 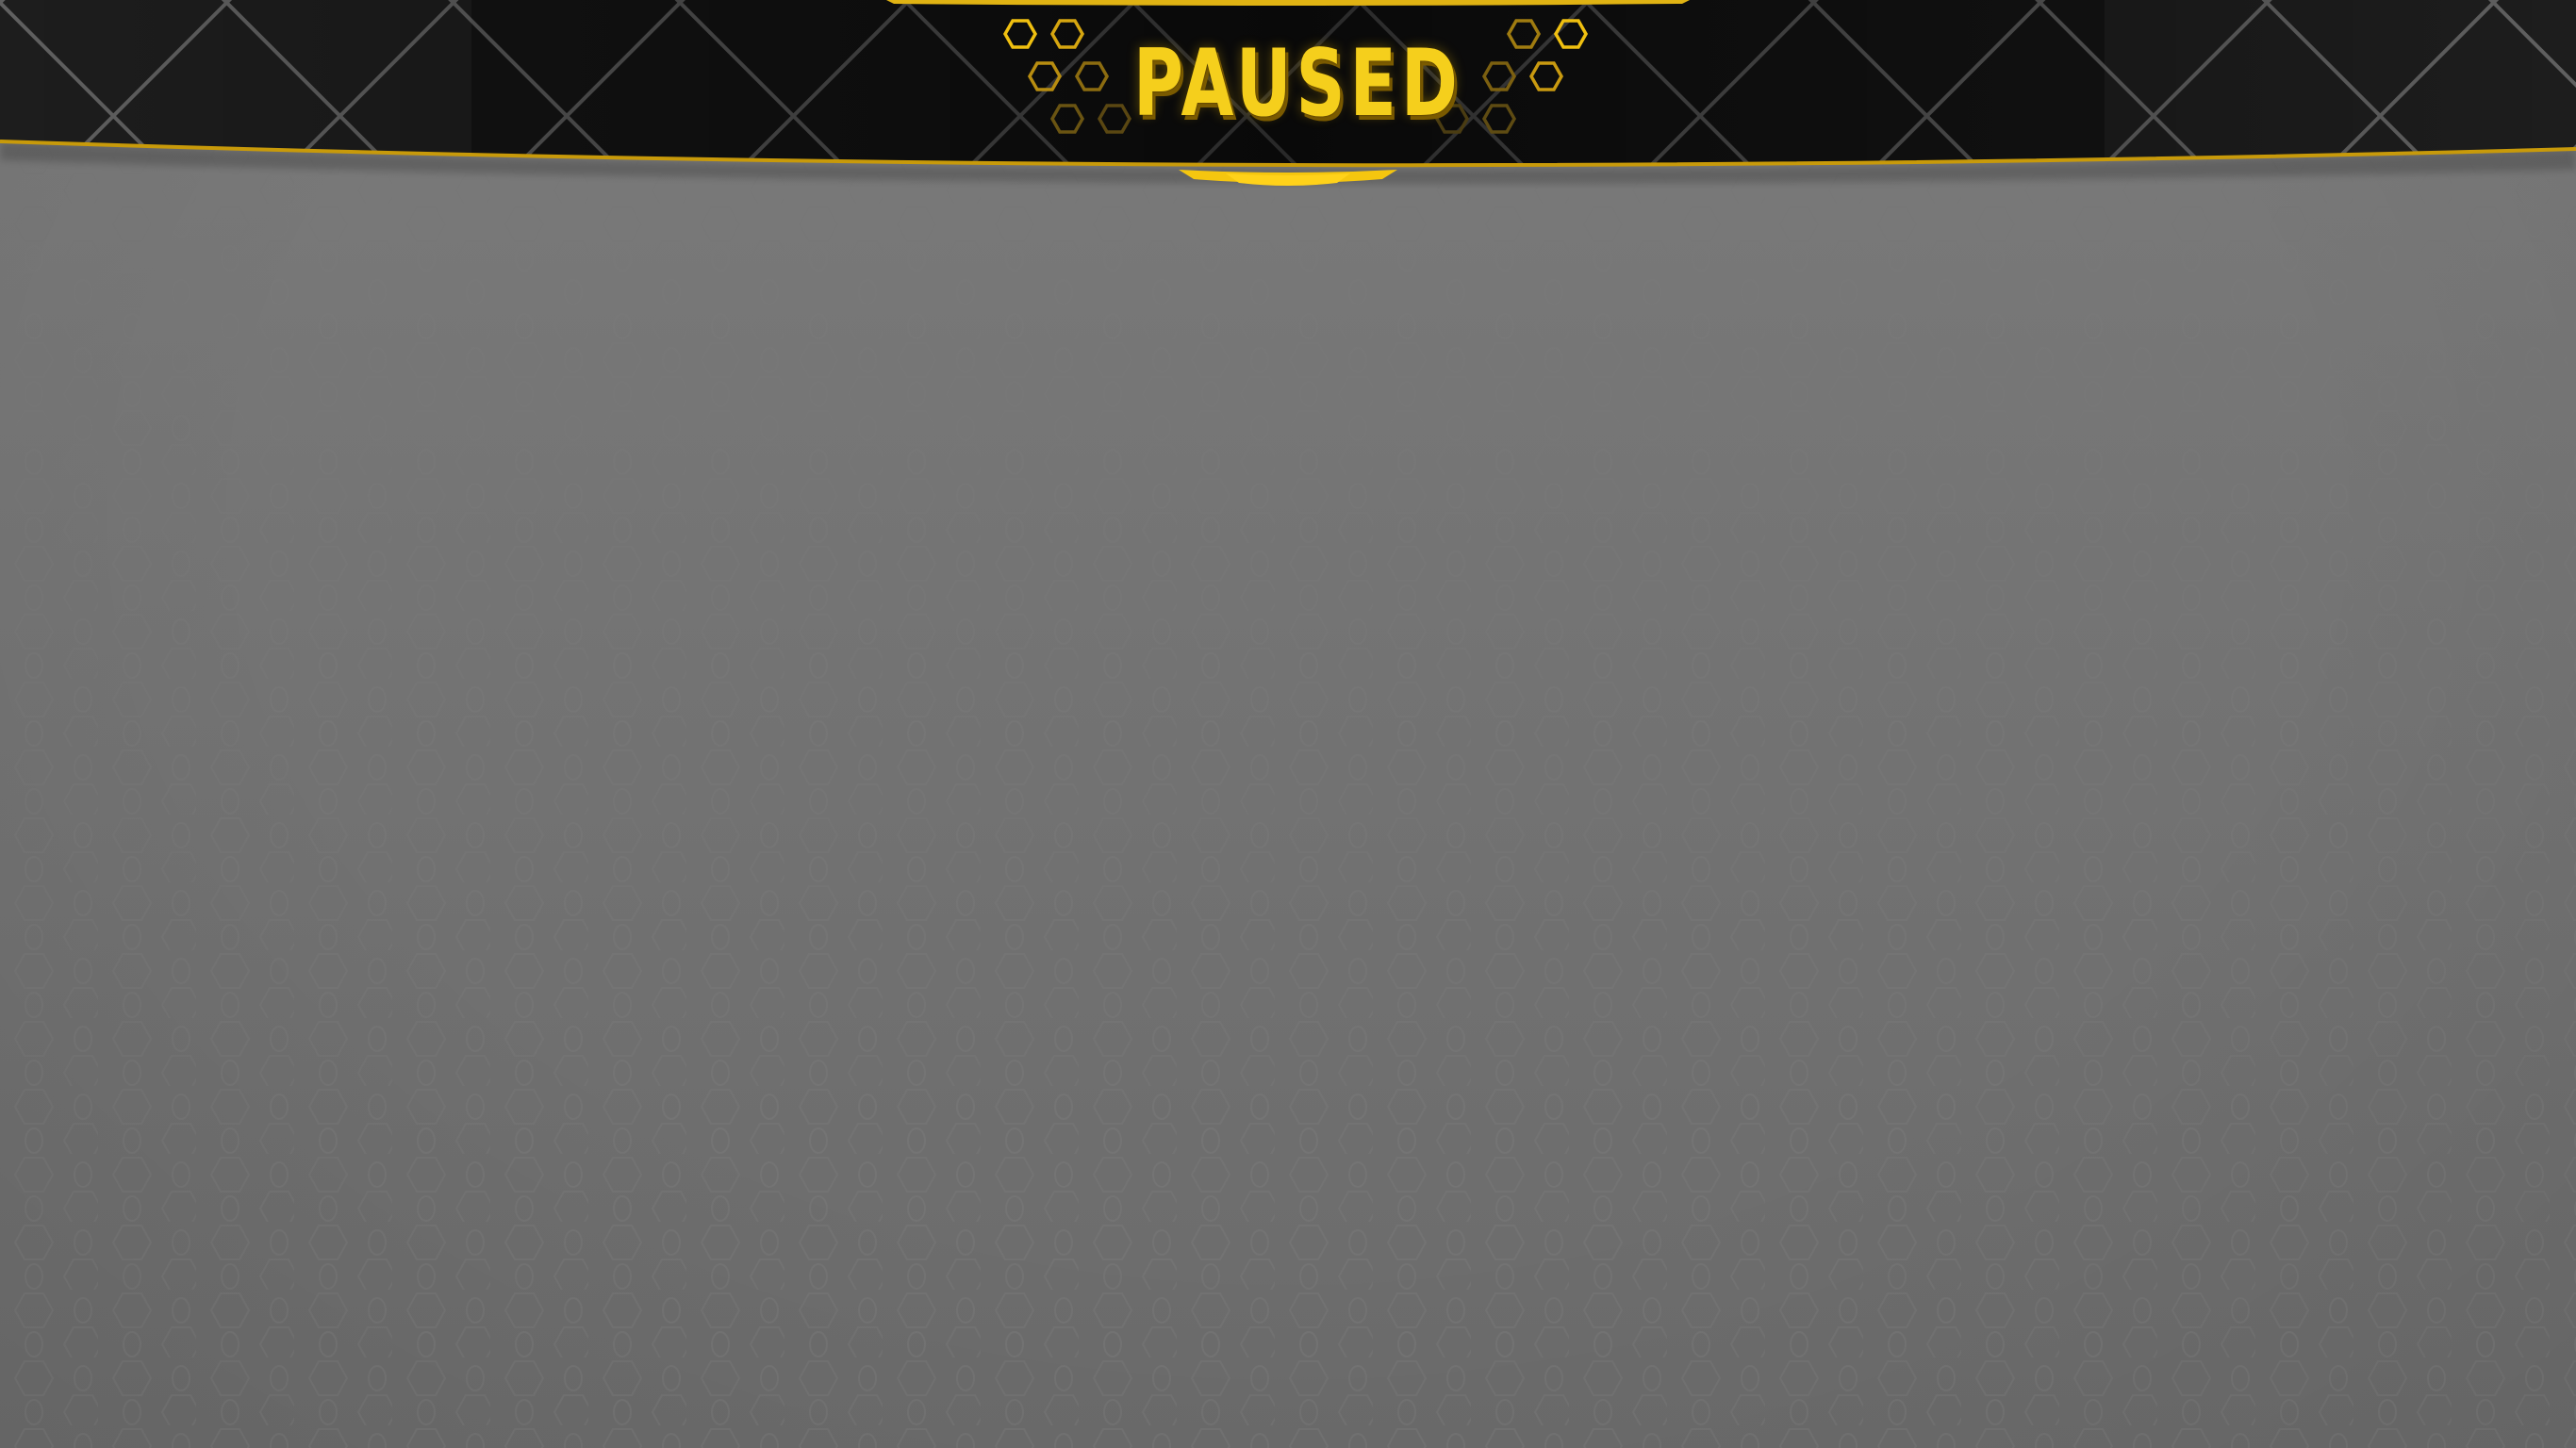 What do you see at coordinates (1297, 84) in the screenshot?
I see `paused-title: PAUSED` at bounding box center [1297, 84].